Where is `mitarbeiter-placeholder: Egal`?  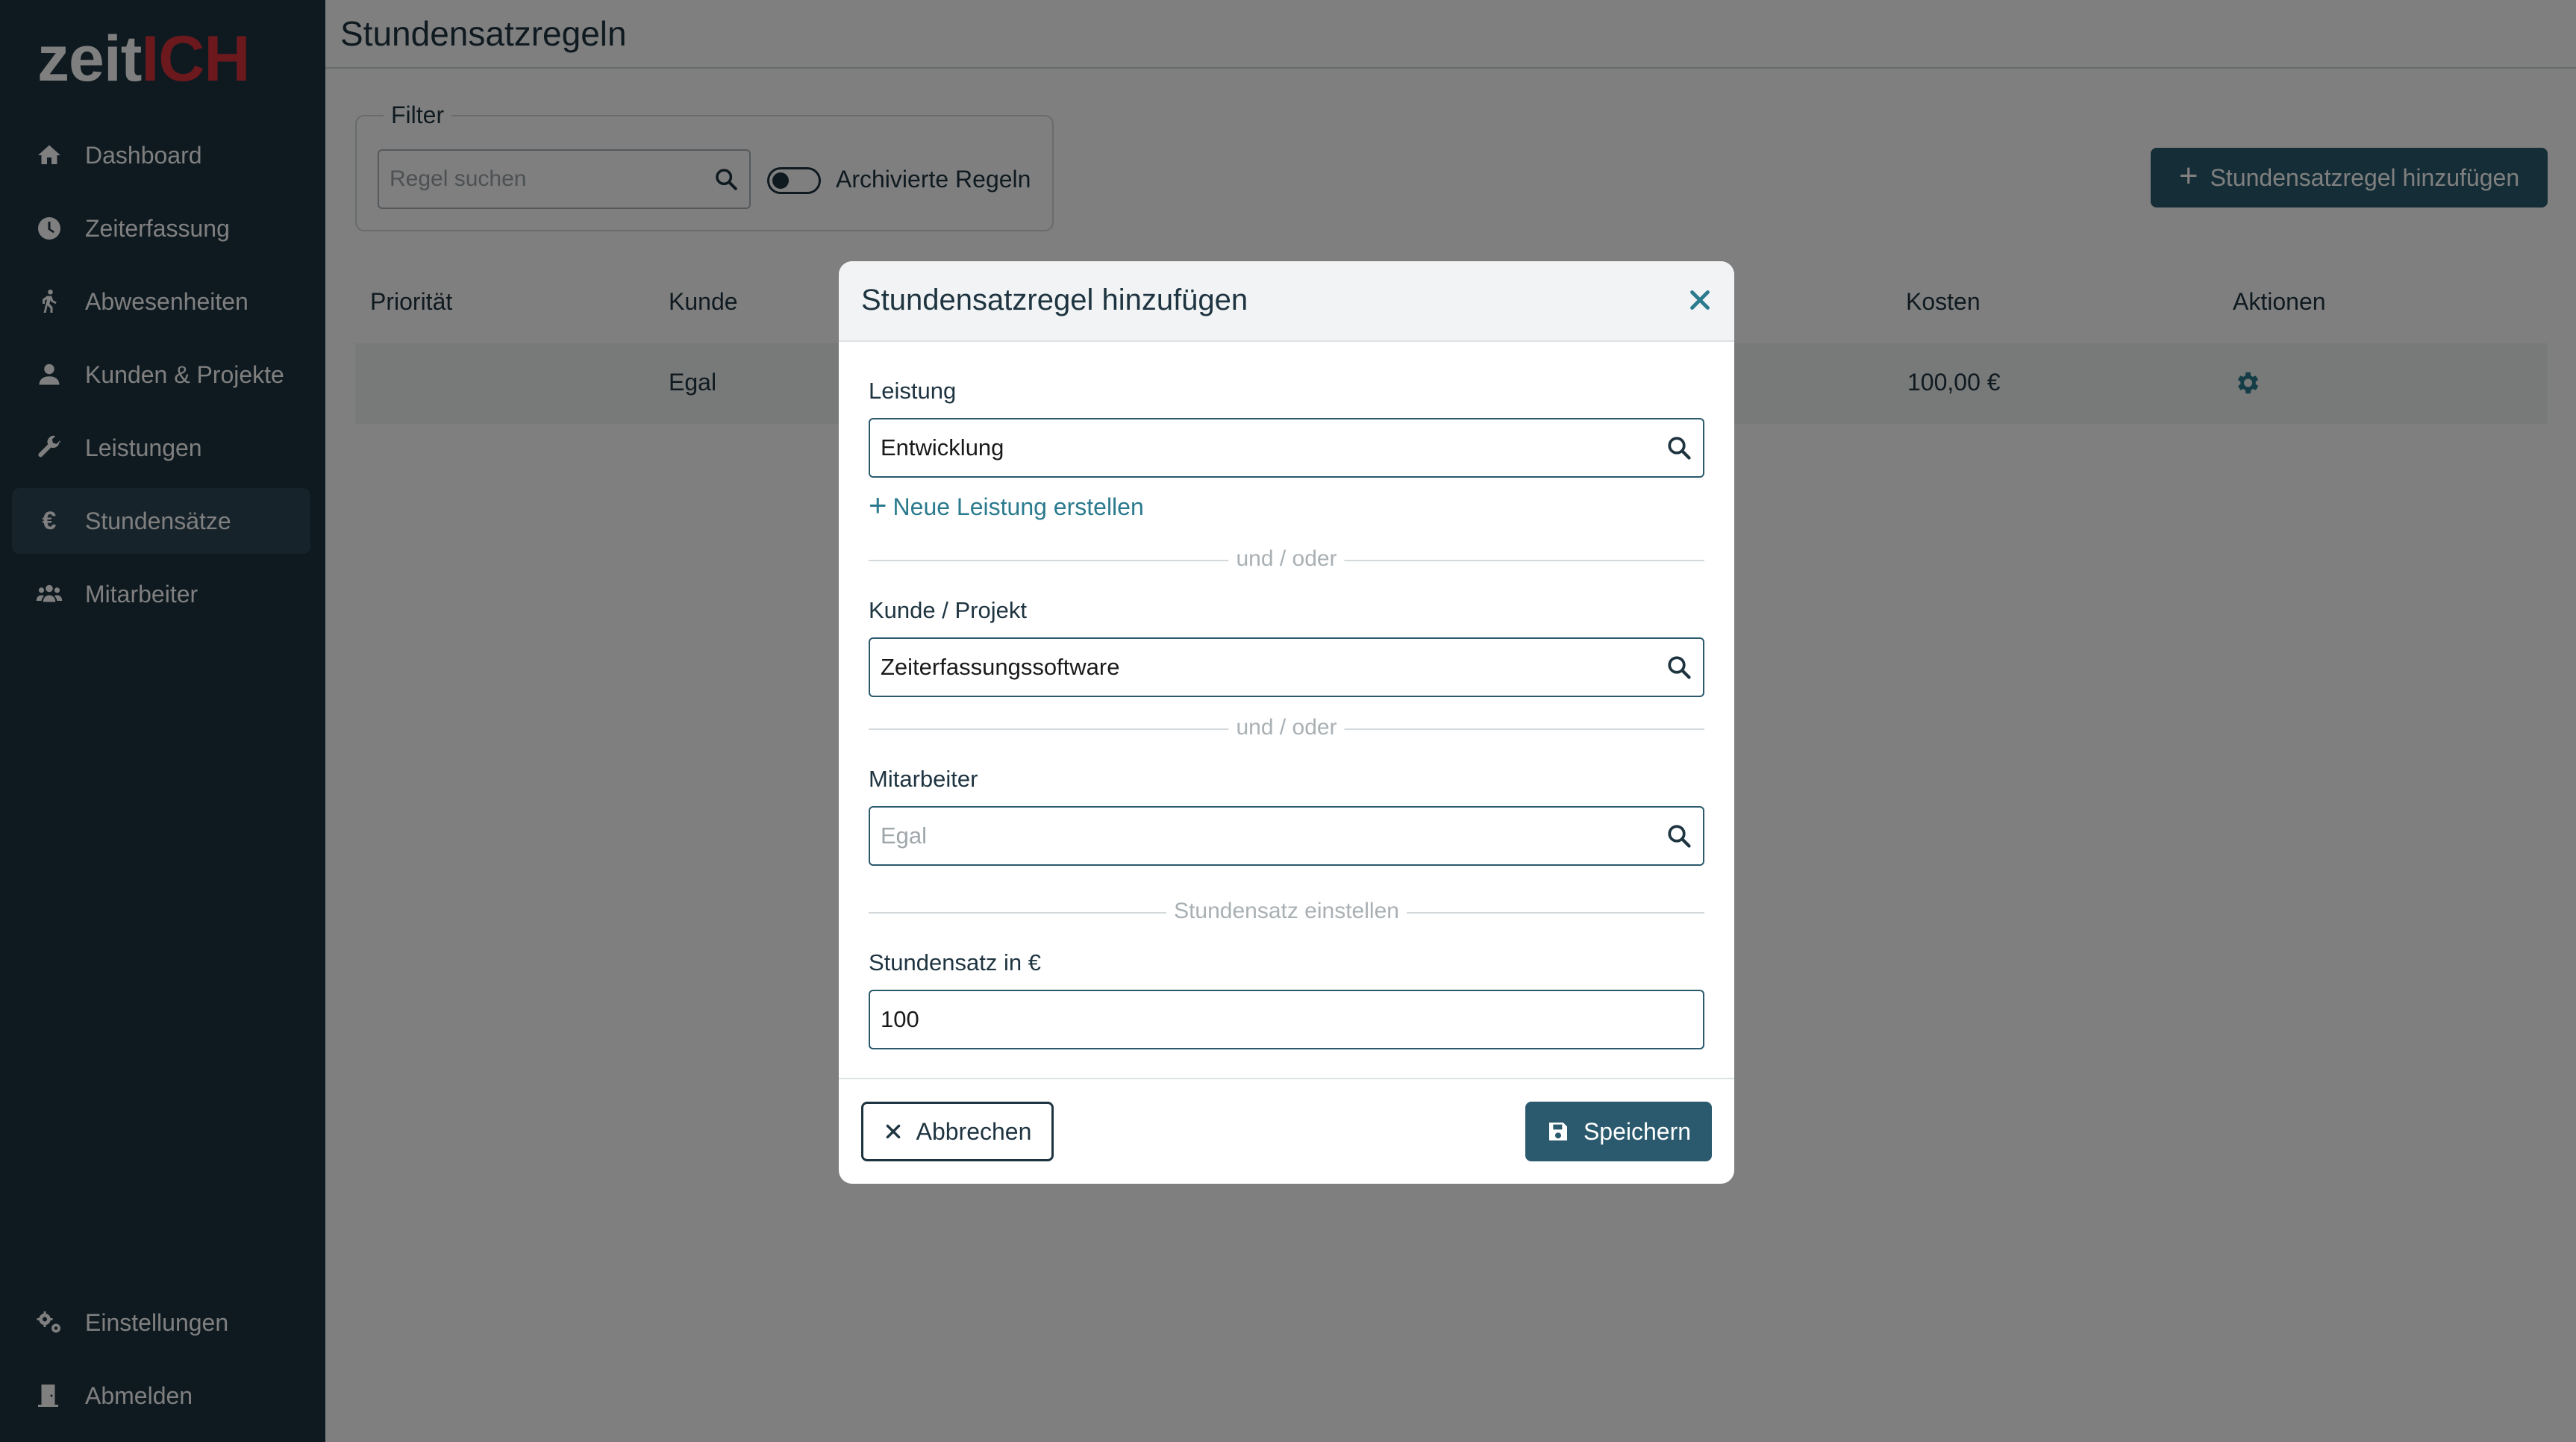 mitarbeiter-placeholder: Egal is located at coordinates (904, 836).